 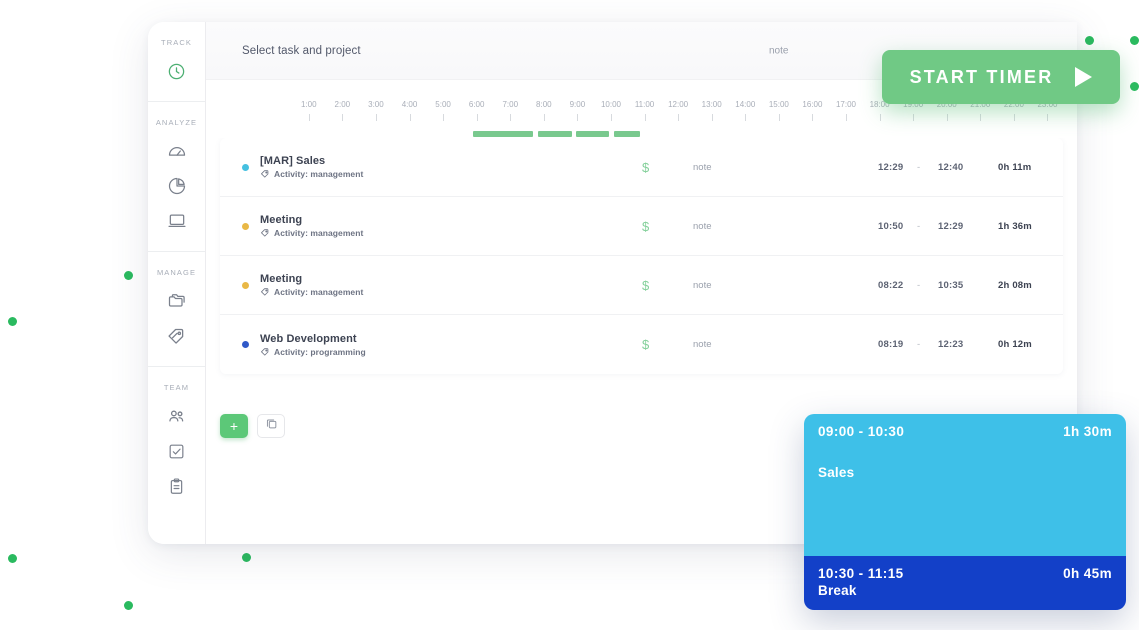 I want to click on sidebar-item-tags, so click(x=177, y=336).